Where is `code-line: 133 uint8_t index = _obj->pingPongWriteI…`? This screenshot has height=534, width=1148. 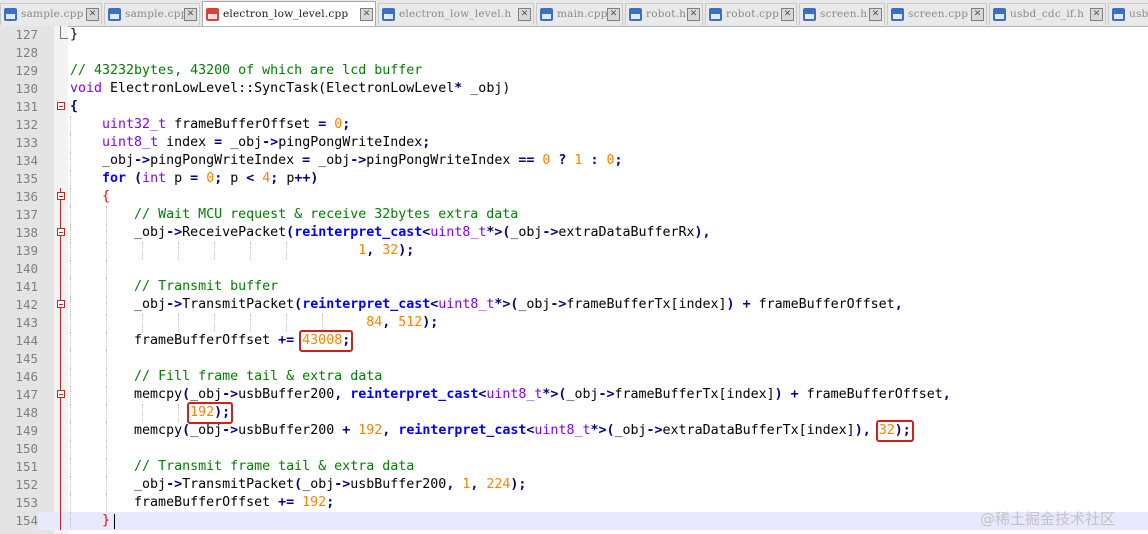 code-line: 133 uint8_t index = _obj->pingPongWriteI… is located at coordinates (574, 143).